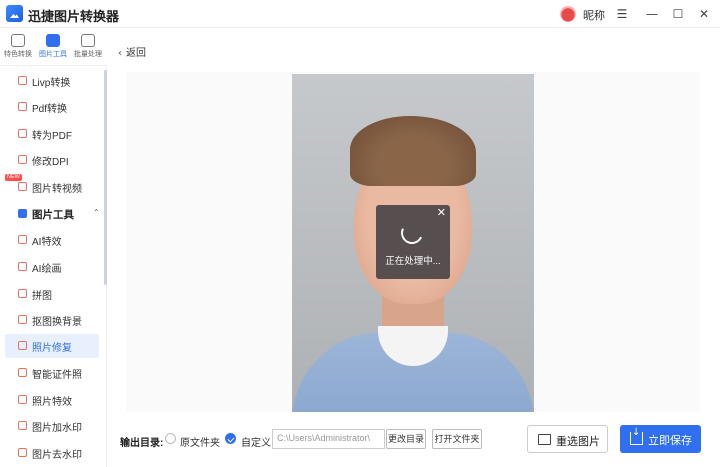 This screenshot has width=720, height=467. I want to click on repair-icon, so click(22, 345).